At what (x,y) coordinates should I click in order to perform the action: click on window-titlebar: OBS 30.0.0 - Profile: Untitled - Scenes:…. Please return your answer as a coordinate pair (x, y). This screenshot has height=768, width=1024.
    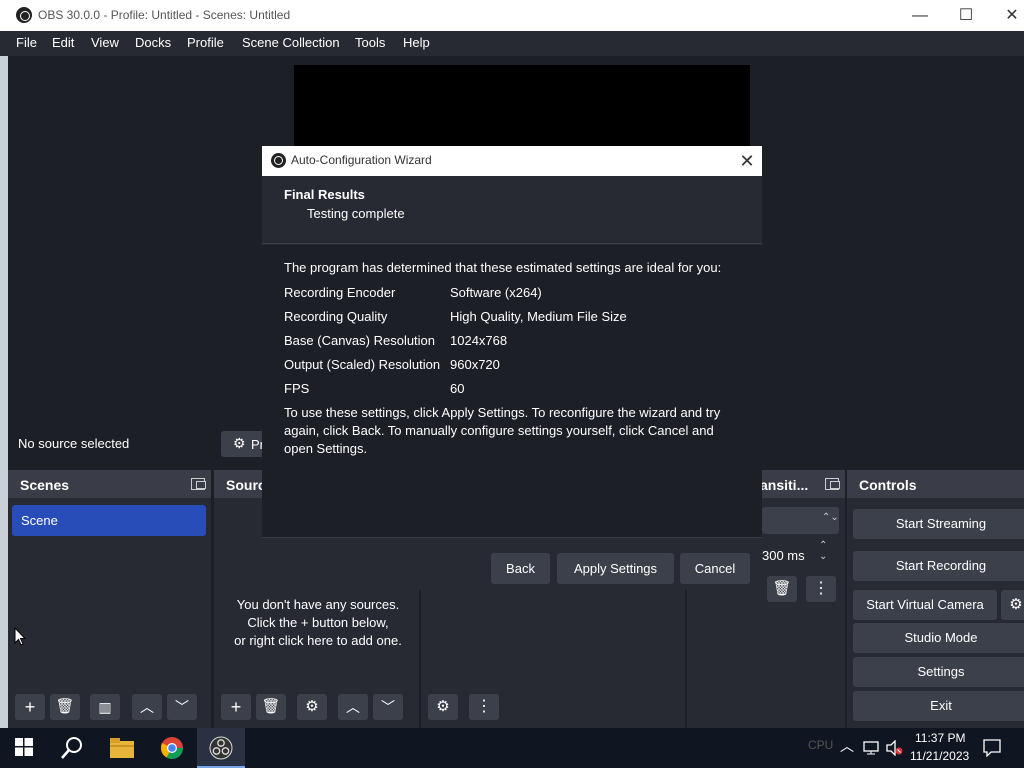
    Looking at the image, I should click on (512, 15).